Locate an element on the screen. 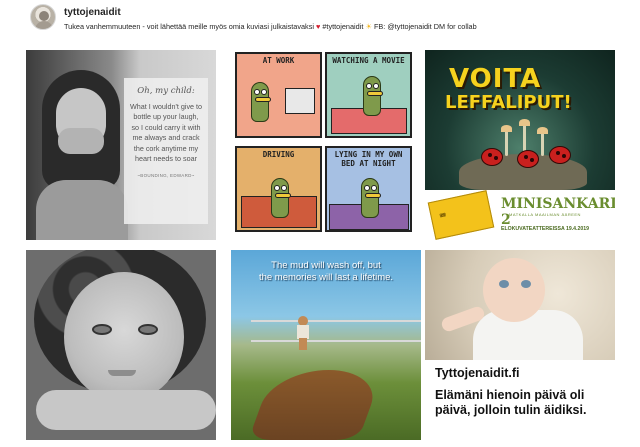 This screenshot has height=447, width=640. mud-caption-line: The mud will wash off, but is located at coordinates (326, 265).